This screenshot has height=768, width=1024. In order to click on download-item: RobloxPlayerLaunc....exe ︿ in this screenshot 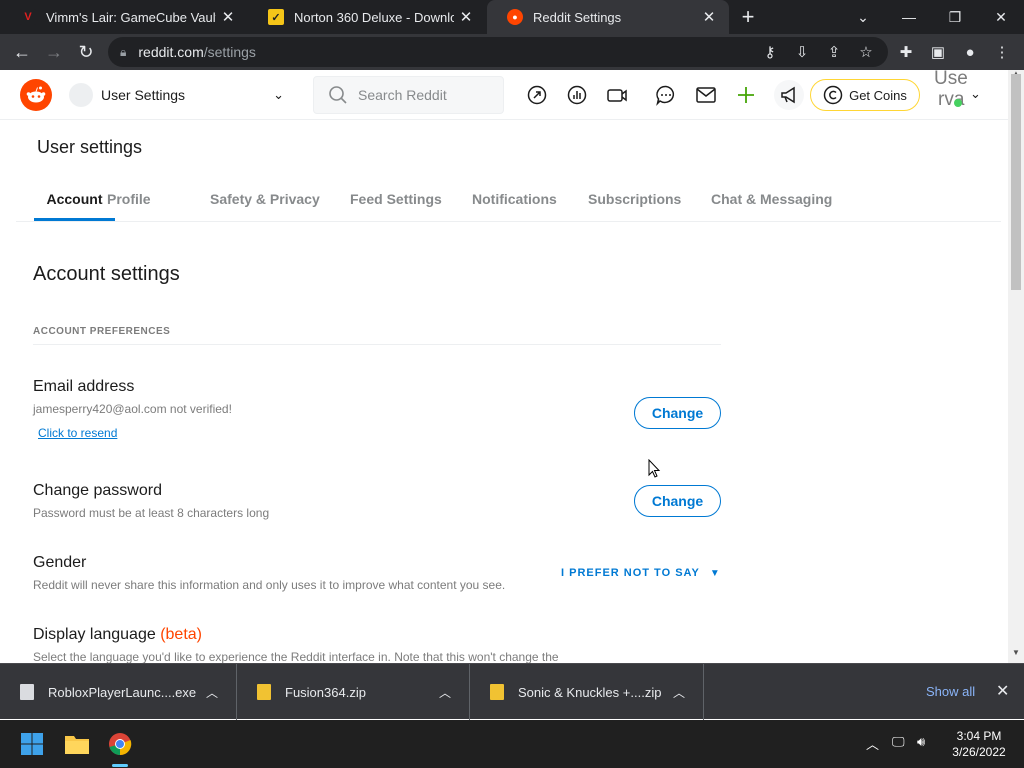, I will do `click(118, 692)`.